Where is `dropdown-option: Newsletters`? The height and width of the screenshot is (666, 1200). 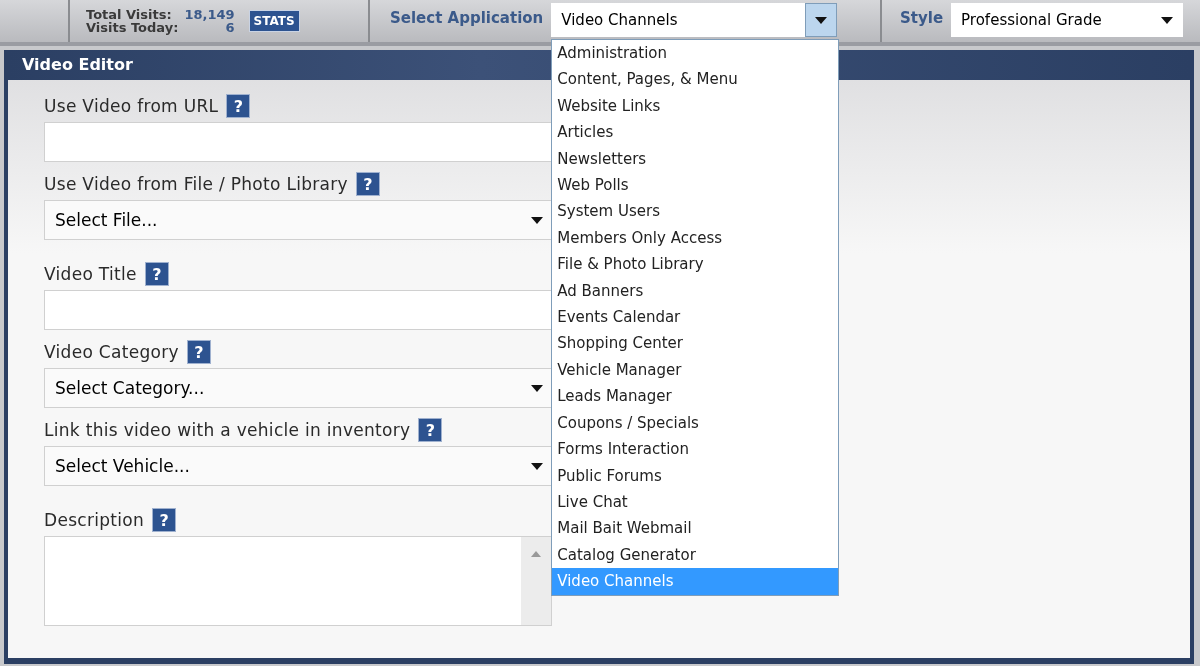 dropdown-option: Newsletters is located at coordinates (695, 159).